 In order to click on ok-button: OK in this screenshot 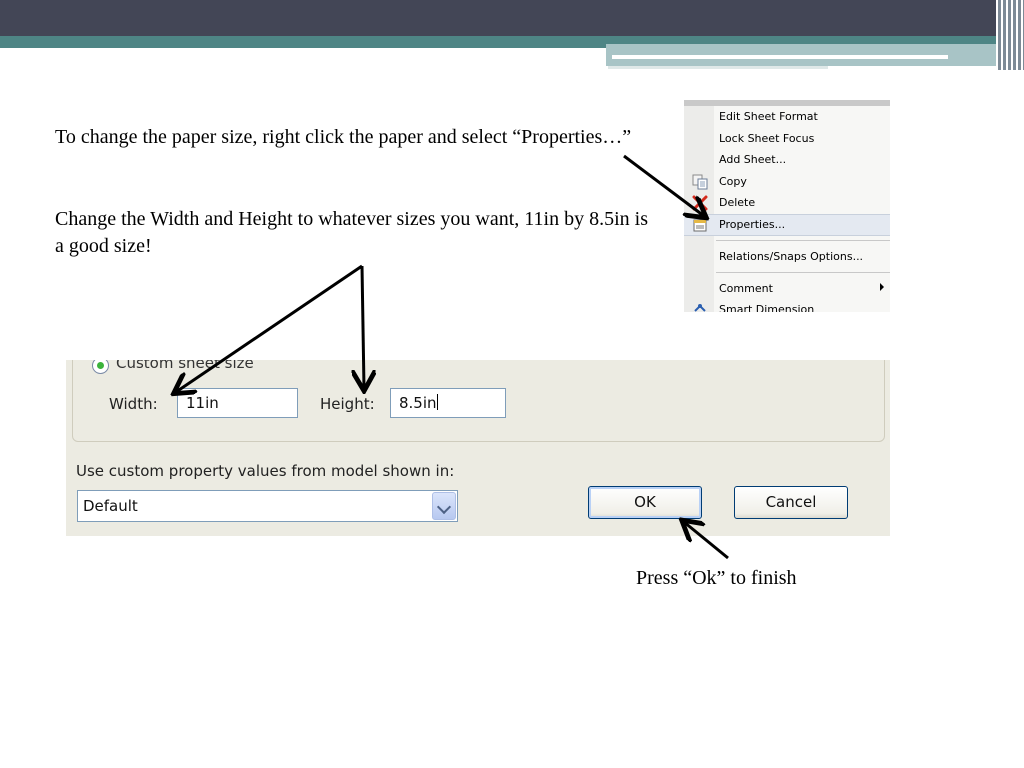, I will do `click(645, 502)`.